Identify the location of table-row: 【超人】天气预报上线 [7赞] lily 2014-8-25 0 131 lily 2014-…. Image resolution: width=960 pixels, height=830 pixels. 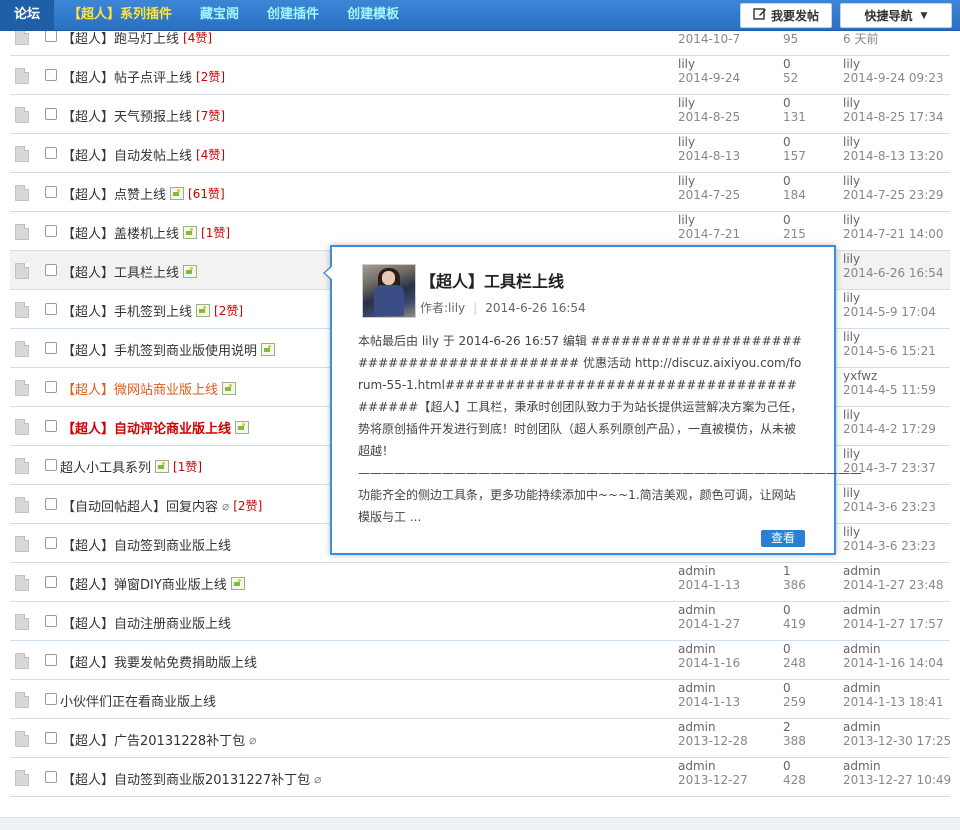
(480, 114).